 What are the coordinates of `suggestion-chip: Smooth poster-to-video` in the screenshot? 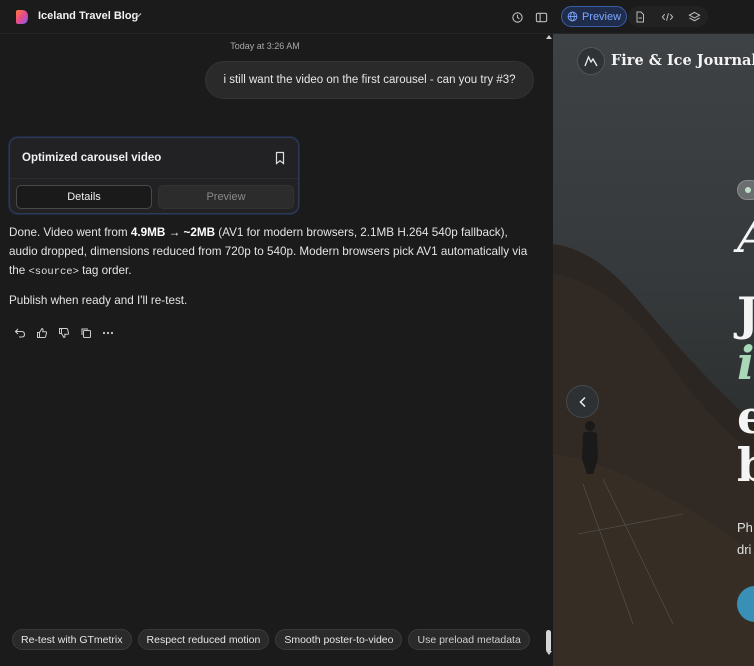 It's located at (339, 639).